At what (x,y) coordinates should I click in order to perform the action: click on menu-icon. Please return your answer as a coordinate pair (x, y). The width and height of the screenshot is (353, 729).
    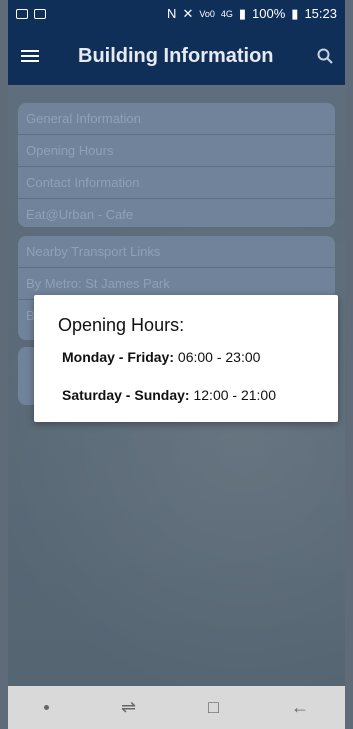
    Looking at the image, I should click on (30, 56).